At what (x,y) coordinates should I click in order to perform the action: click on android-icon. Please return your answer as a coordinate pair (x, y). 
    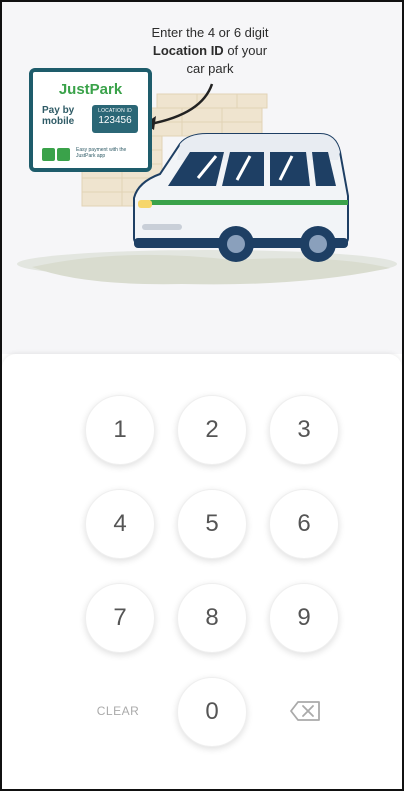
    Looking at the image, I should click on (63, 154).